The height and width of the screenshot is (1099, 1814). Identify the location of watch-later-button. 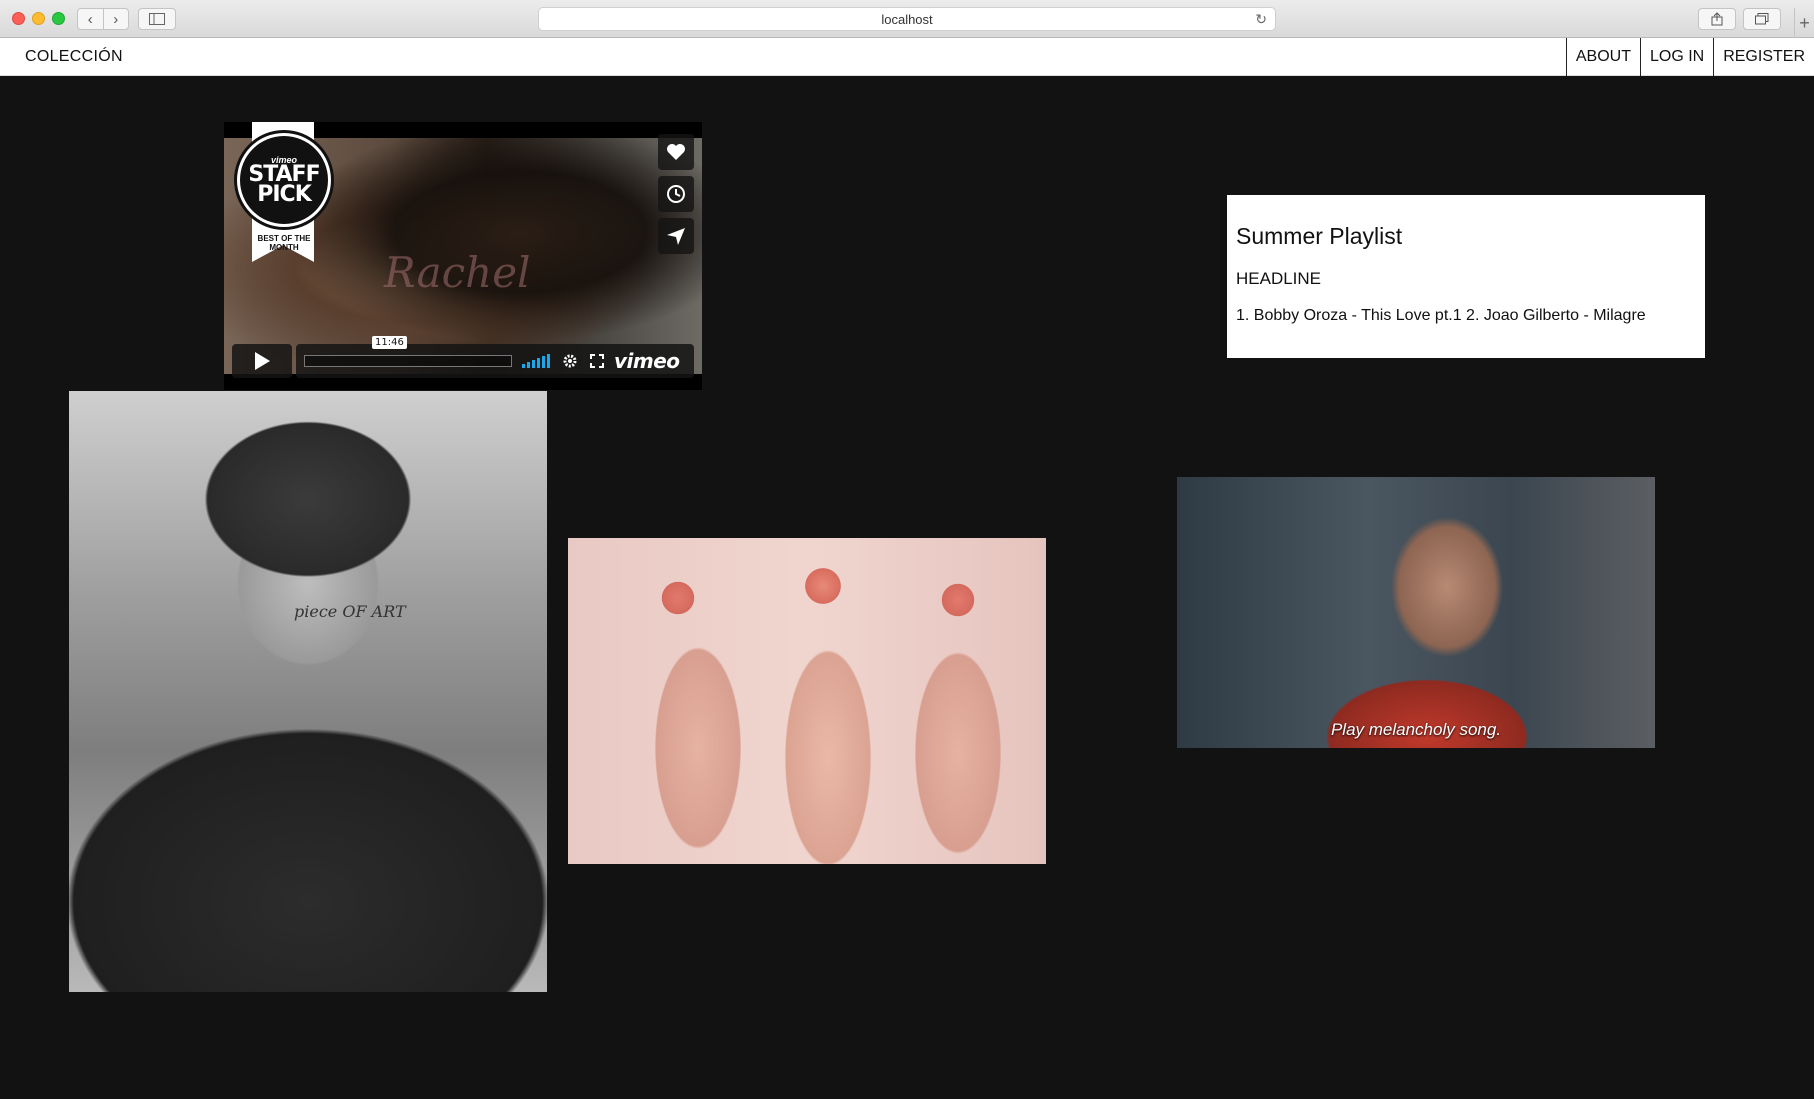
(676, 194).